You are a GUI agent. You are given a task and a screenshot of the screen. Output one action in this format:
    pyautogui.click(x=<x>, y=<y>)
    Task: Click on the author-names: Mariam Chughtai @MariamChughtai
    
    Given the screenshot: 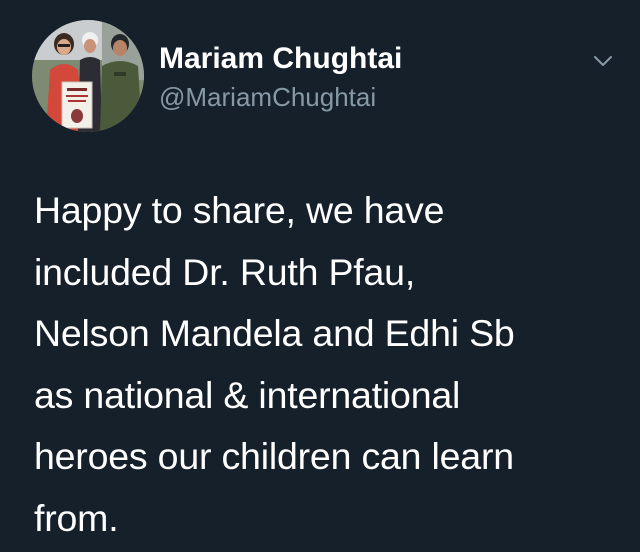 What is the action you would take?
    pyautogui.click(x=280, y=77)
    